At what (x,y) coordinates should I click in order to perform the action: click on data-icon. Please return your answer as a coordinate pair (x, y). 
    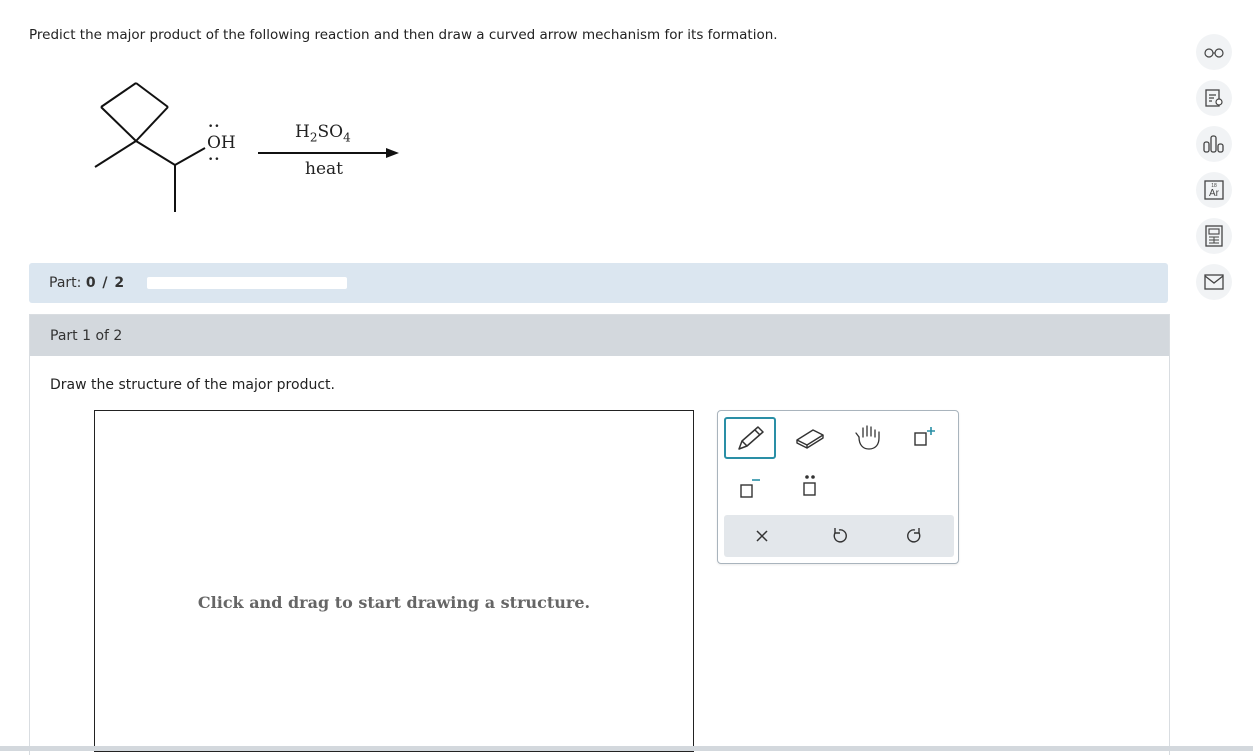
    Looking at the image, I should click on (1214, 144).